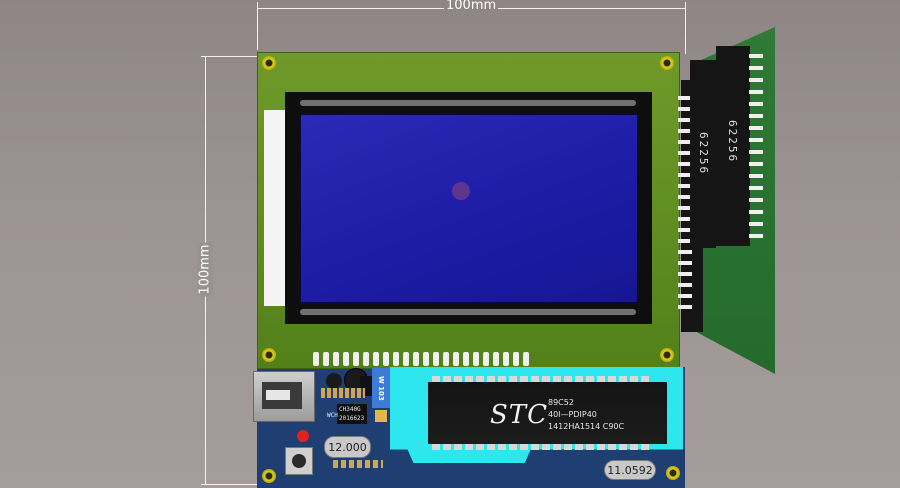 Image resolution: width=900 pixels, height=488 pixels. I want to click on mcu-lot: 1412HA1514 C90C, so click(586, 426).